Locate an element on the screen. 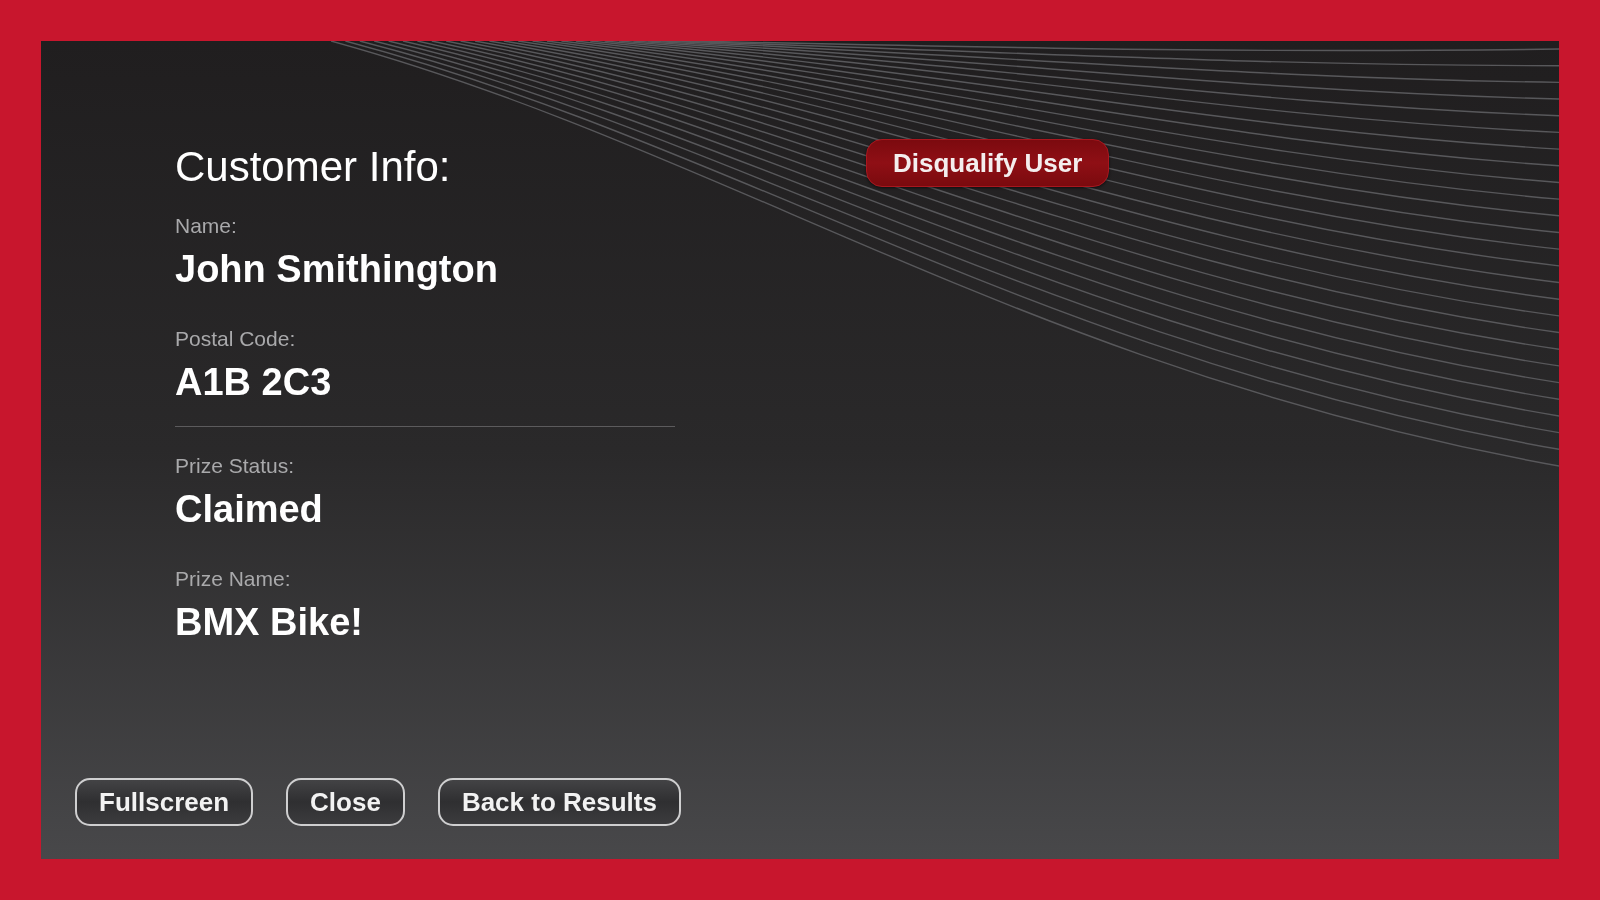 The width and height of the screenshot is (1600, 900). footer-button: Close is located at coordinates (345, 802).